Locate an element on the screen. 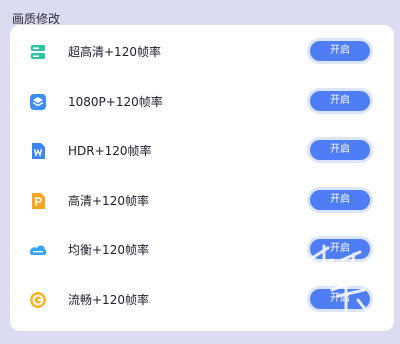  row-hdr: HDR+120帧率 开启 is located at coordinates (202, 151).